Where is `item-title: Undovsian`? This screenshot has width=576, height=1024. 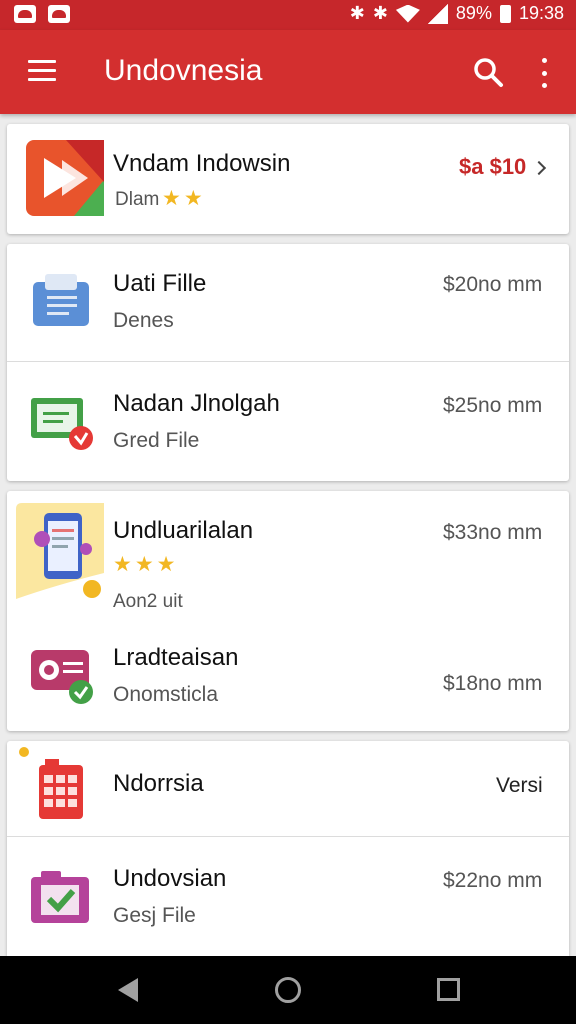
item-title: Undovsian is located at coordinates (170, 878).